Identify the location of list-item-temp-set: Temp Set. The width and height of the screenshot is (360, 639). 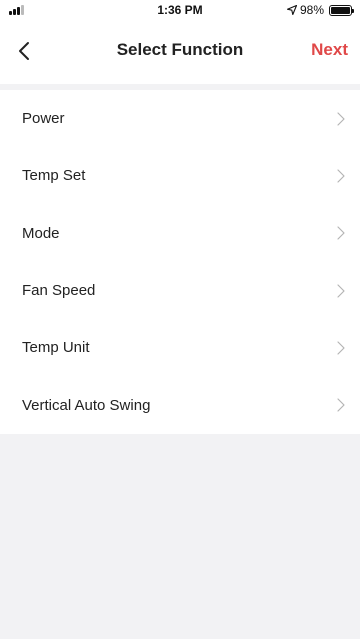
(180, 175).